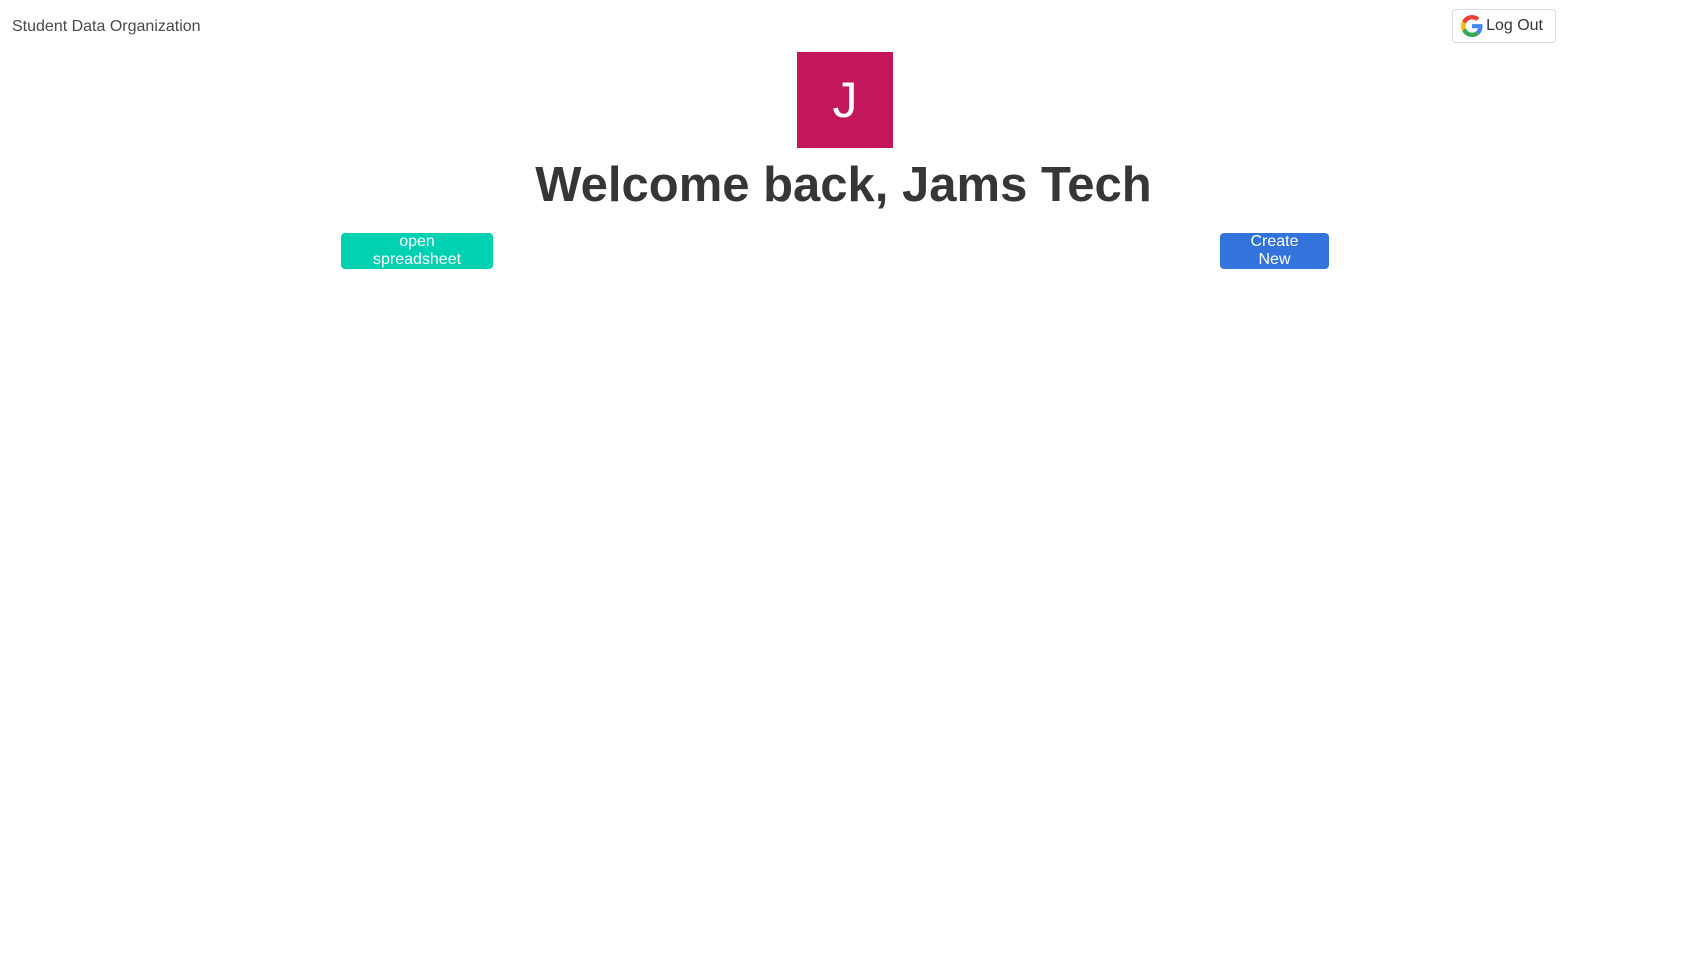 The height and width of the screenshot is (966, 1687). What do you see at coordinates (1472, 26) in the screenshot?
I see `google-g-icon` at bounding box center [1472, 26].